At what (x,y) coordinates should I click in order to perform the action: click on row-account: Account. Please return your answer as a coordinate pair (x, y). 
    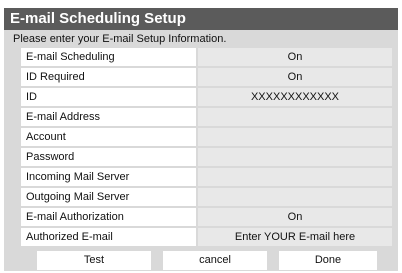
    Looking at the image, I should click on (206, 137).